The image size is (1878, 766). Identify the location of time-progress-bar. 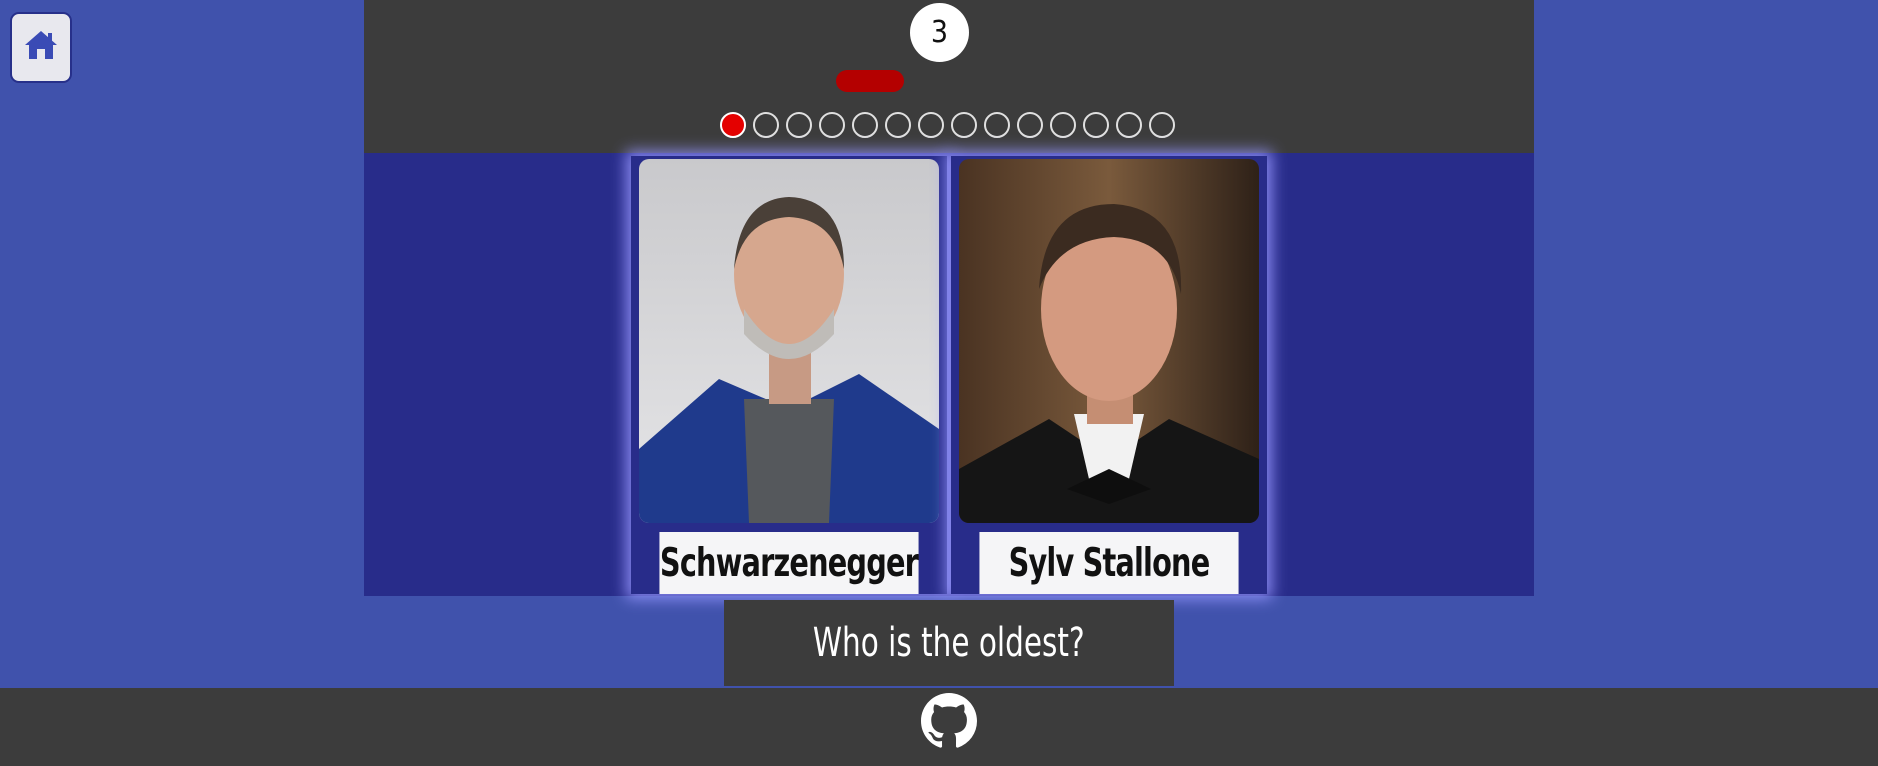
(870, 81).